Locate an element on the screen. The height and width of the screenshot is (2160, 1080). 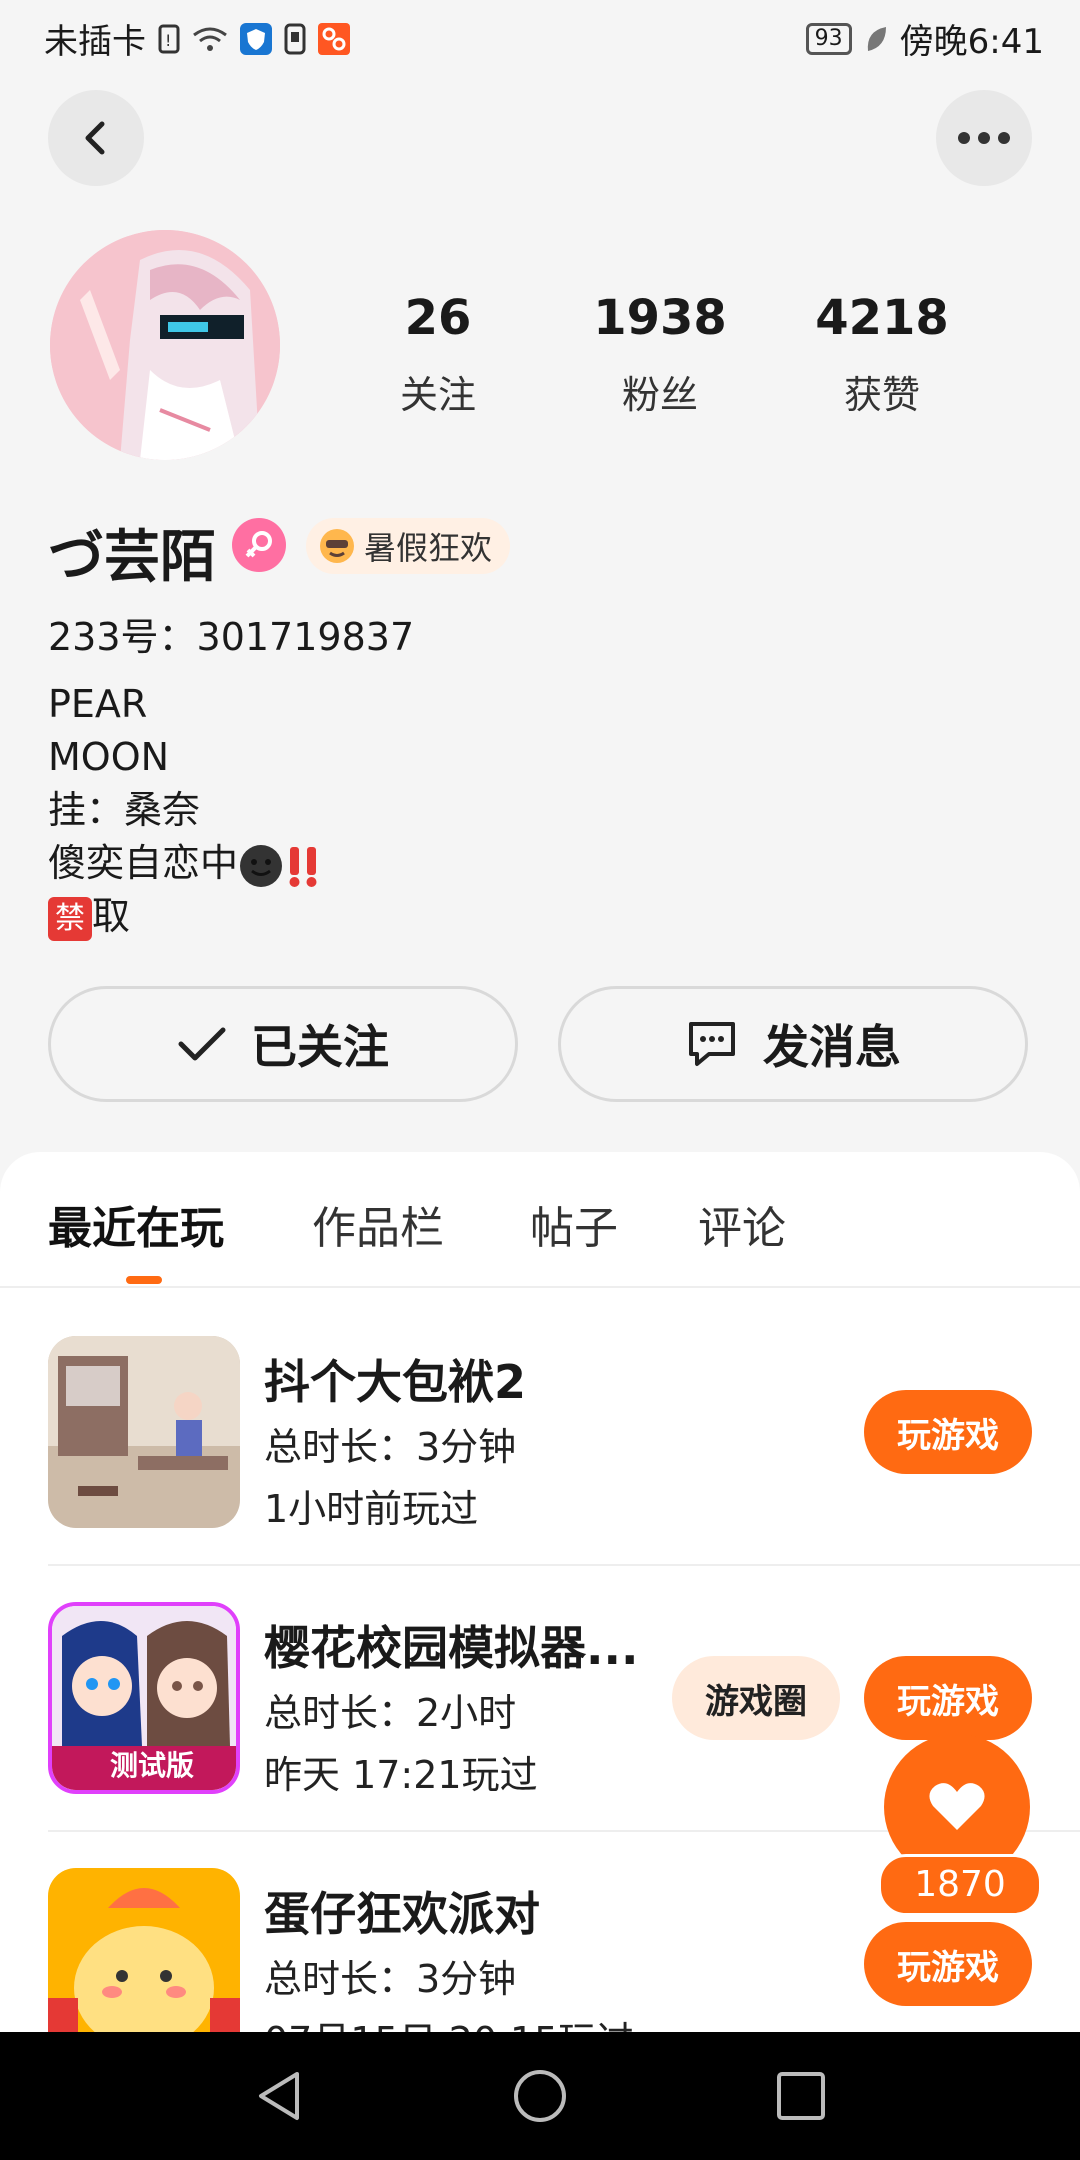
more-dots-icon is located at coordinates (984, 138).